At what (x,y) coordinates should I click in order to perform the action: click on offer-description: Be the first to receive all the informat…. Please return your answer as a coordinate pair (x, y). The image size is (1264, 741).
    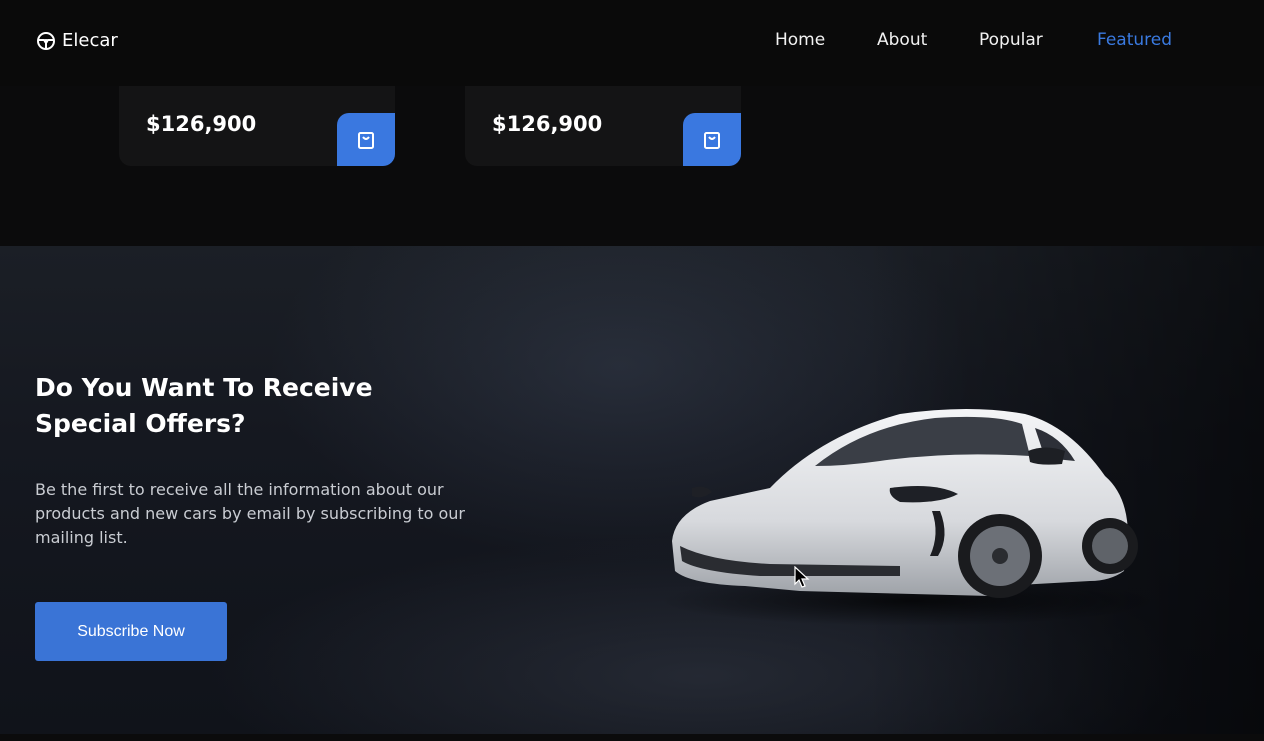
    Looking at the image, I should click on (250, 513).